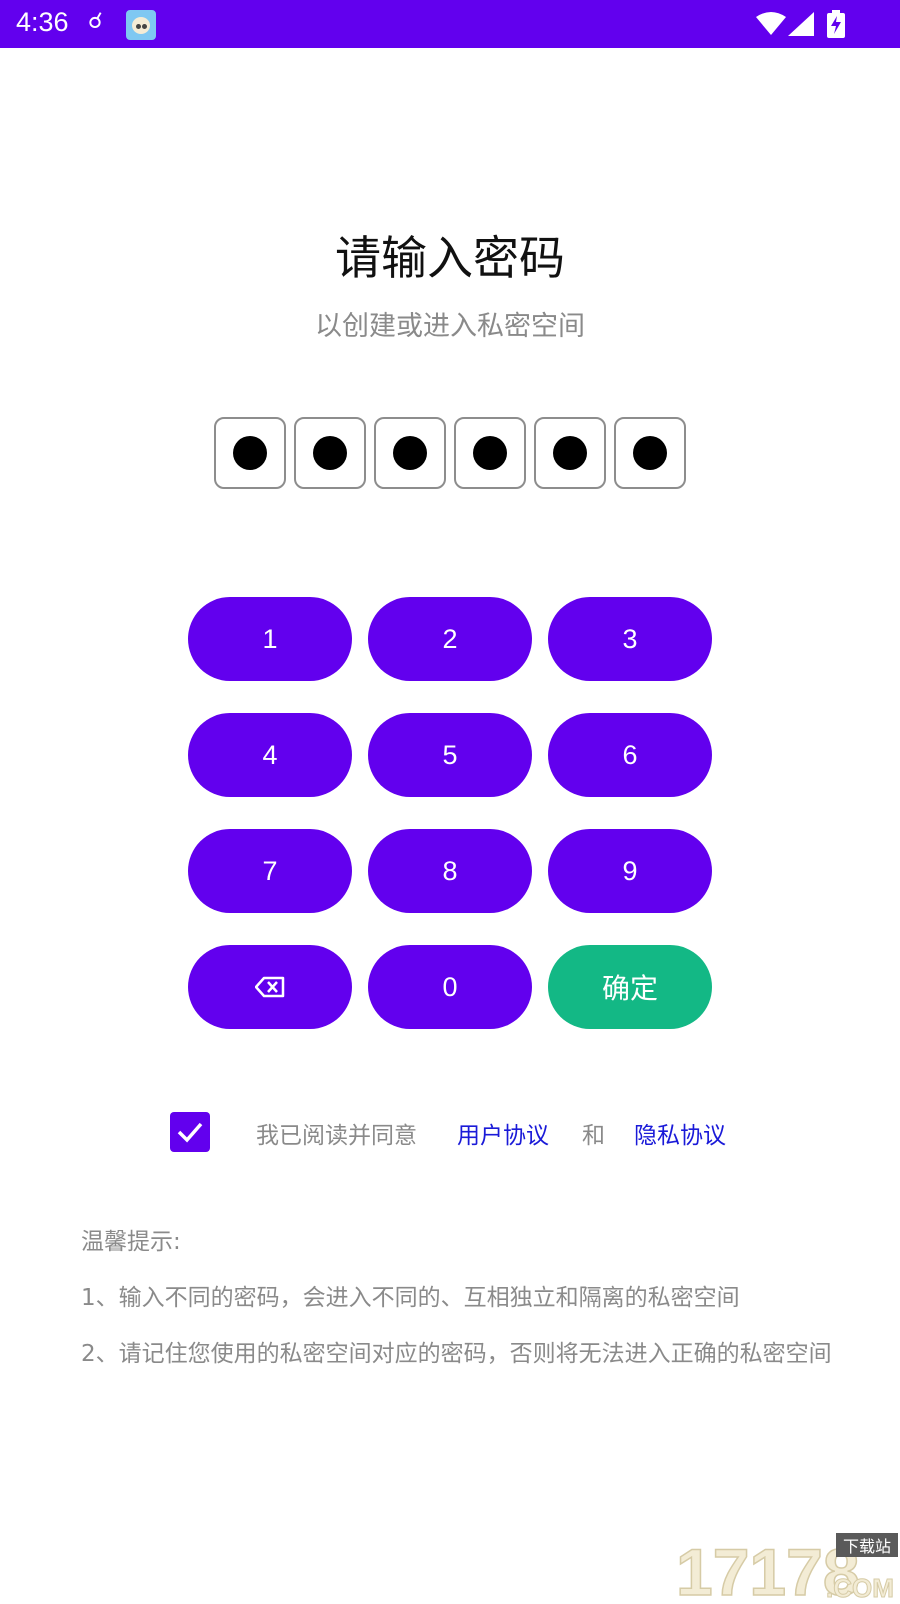 This screenshot has height=1604, width=900. I want to click on svg-text: 下载站, so click(867, 1546).